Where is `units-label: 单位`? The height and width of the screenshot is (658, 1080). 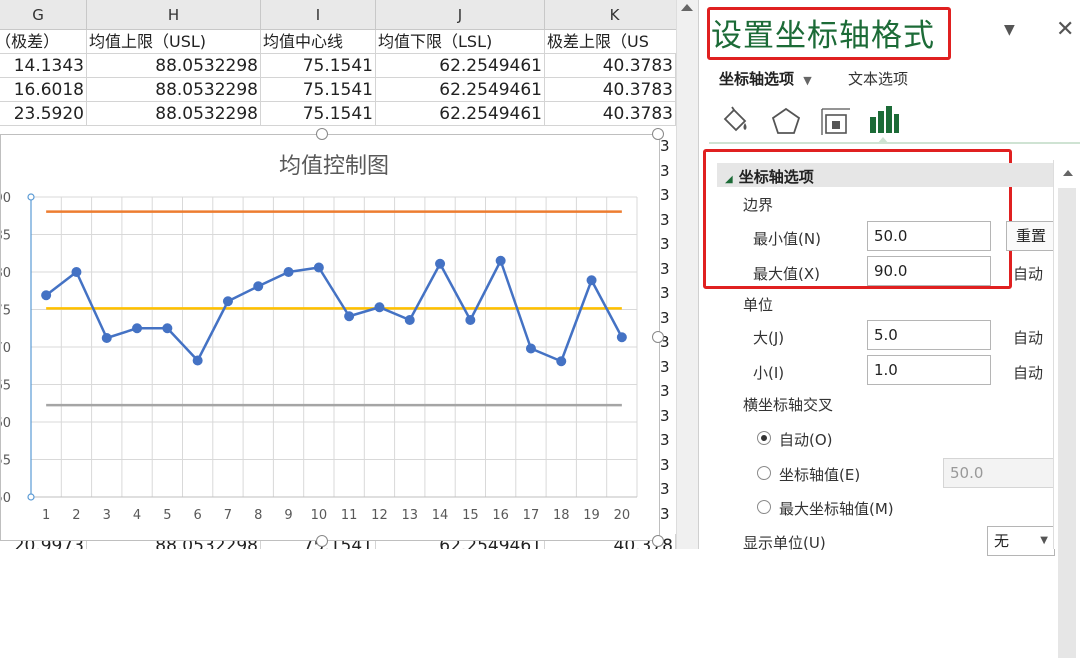
units-label: 单位 is located at coordinates (758, 305).